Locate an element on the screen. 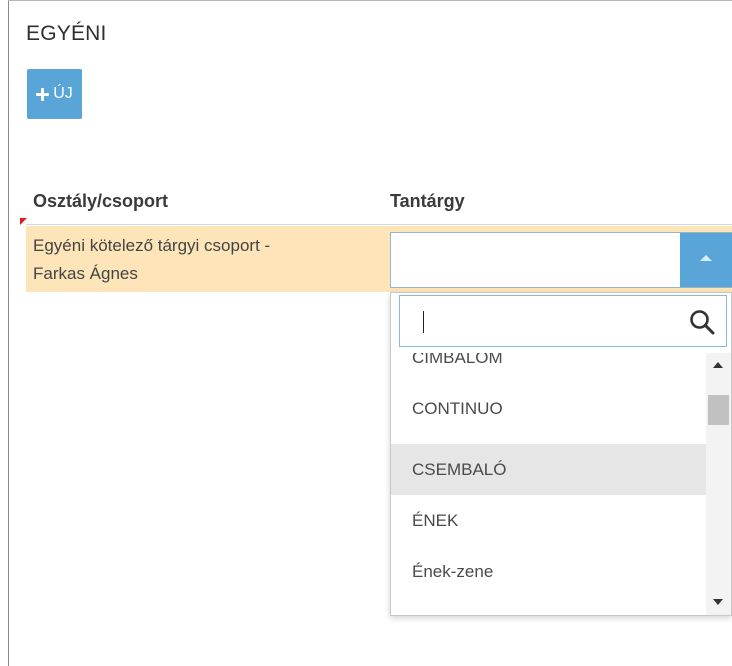 The width and height of the screenshot is (732, 666). dropdown-search is located at coordinates (563, 321).